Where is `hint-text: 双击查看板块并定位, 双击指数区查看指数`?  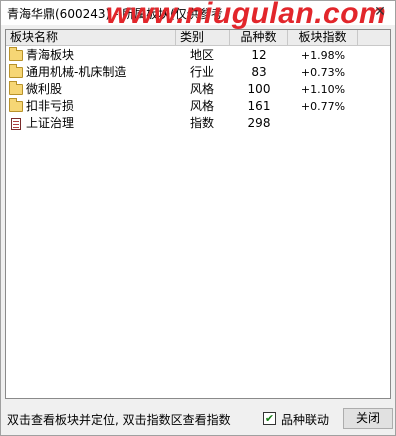 hint-text: 双击查看板块并定位, 双击指数区查看指数 is located at coordinates (119, 420).